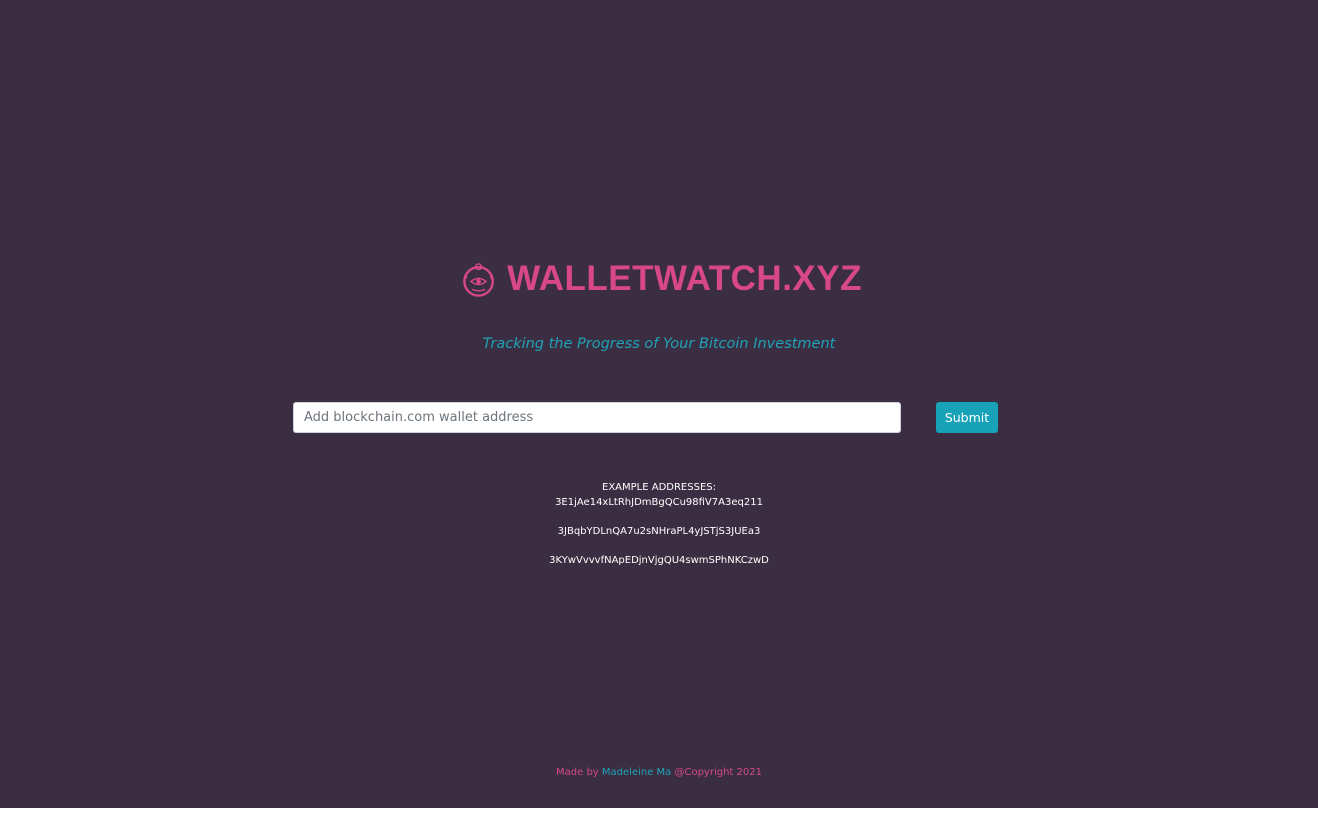 The image size is (1318, 823). I want to click on footer: Made by Madeleine Ma @Copyright 2021, so click(659, 772).